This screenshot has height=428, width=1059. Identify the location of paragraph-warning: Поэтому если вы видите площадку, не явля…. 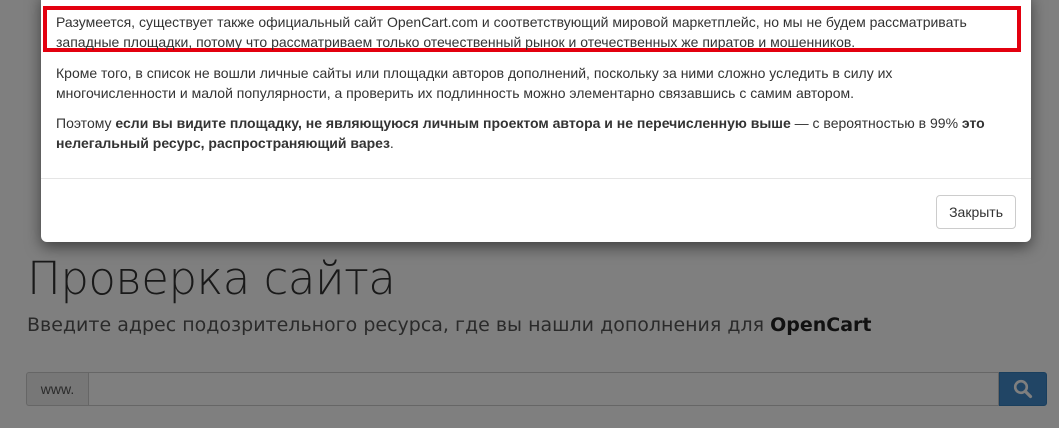
(536, 133).